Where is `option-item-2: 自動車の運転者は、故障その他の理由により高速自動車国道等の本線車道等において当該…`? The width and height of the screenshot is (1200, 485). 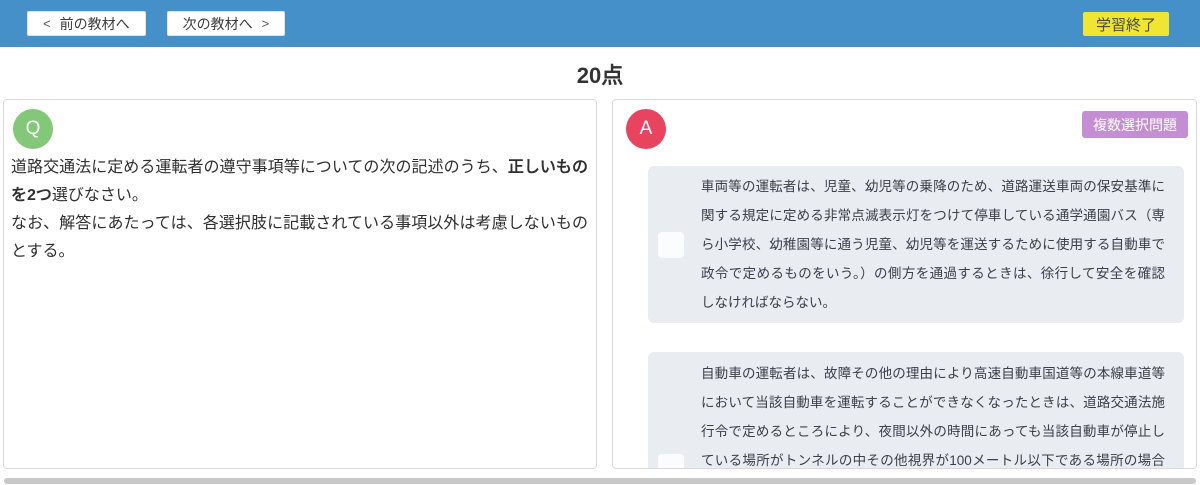
option-item-2: 自動車の運転者は、故障その他の理由により高速自動車国道等の本線車道等において当該… is located at coordinates (916, 410).